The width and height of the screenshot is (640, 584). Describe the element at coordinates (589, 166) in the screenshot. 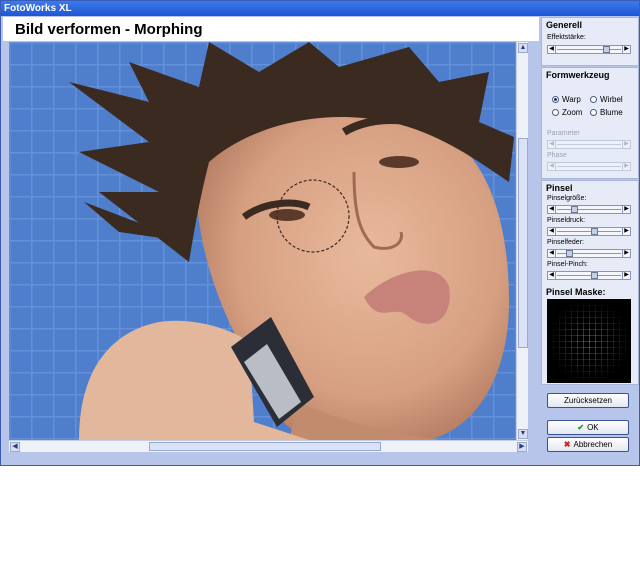

I see `param2-slider: ◀ ▶` at that location.